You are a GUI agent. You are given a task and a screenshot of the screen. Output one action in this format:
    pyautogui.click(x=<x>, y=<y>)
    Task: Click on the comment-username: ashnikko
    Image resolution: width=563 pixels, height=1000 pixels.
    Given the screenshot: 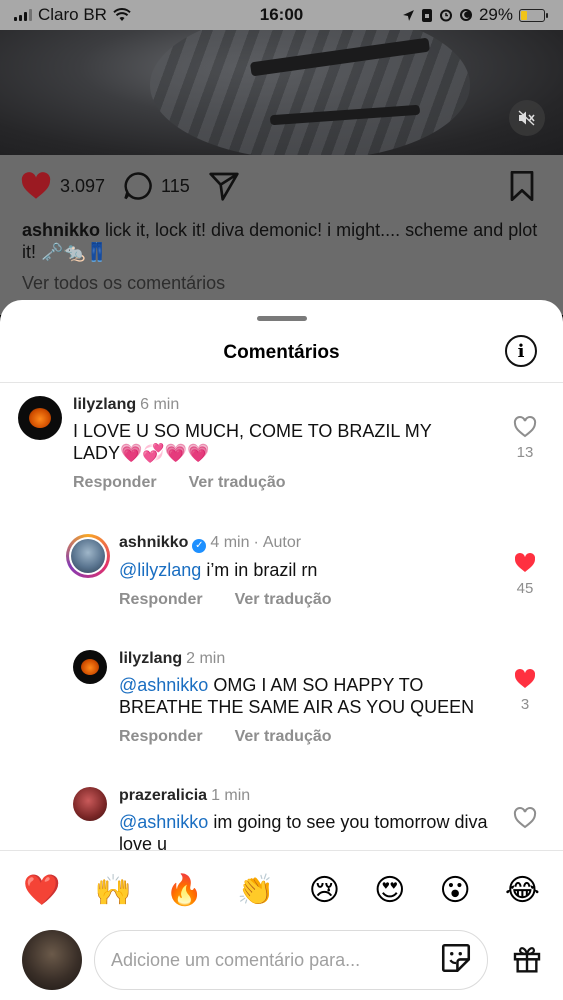 What is the action you would take?
    pyautogui.click(x=153, y=542)
    